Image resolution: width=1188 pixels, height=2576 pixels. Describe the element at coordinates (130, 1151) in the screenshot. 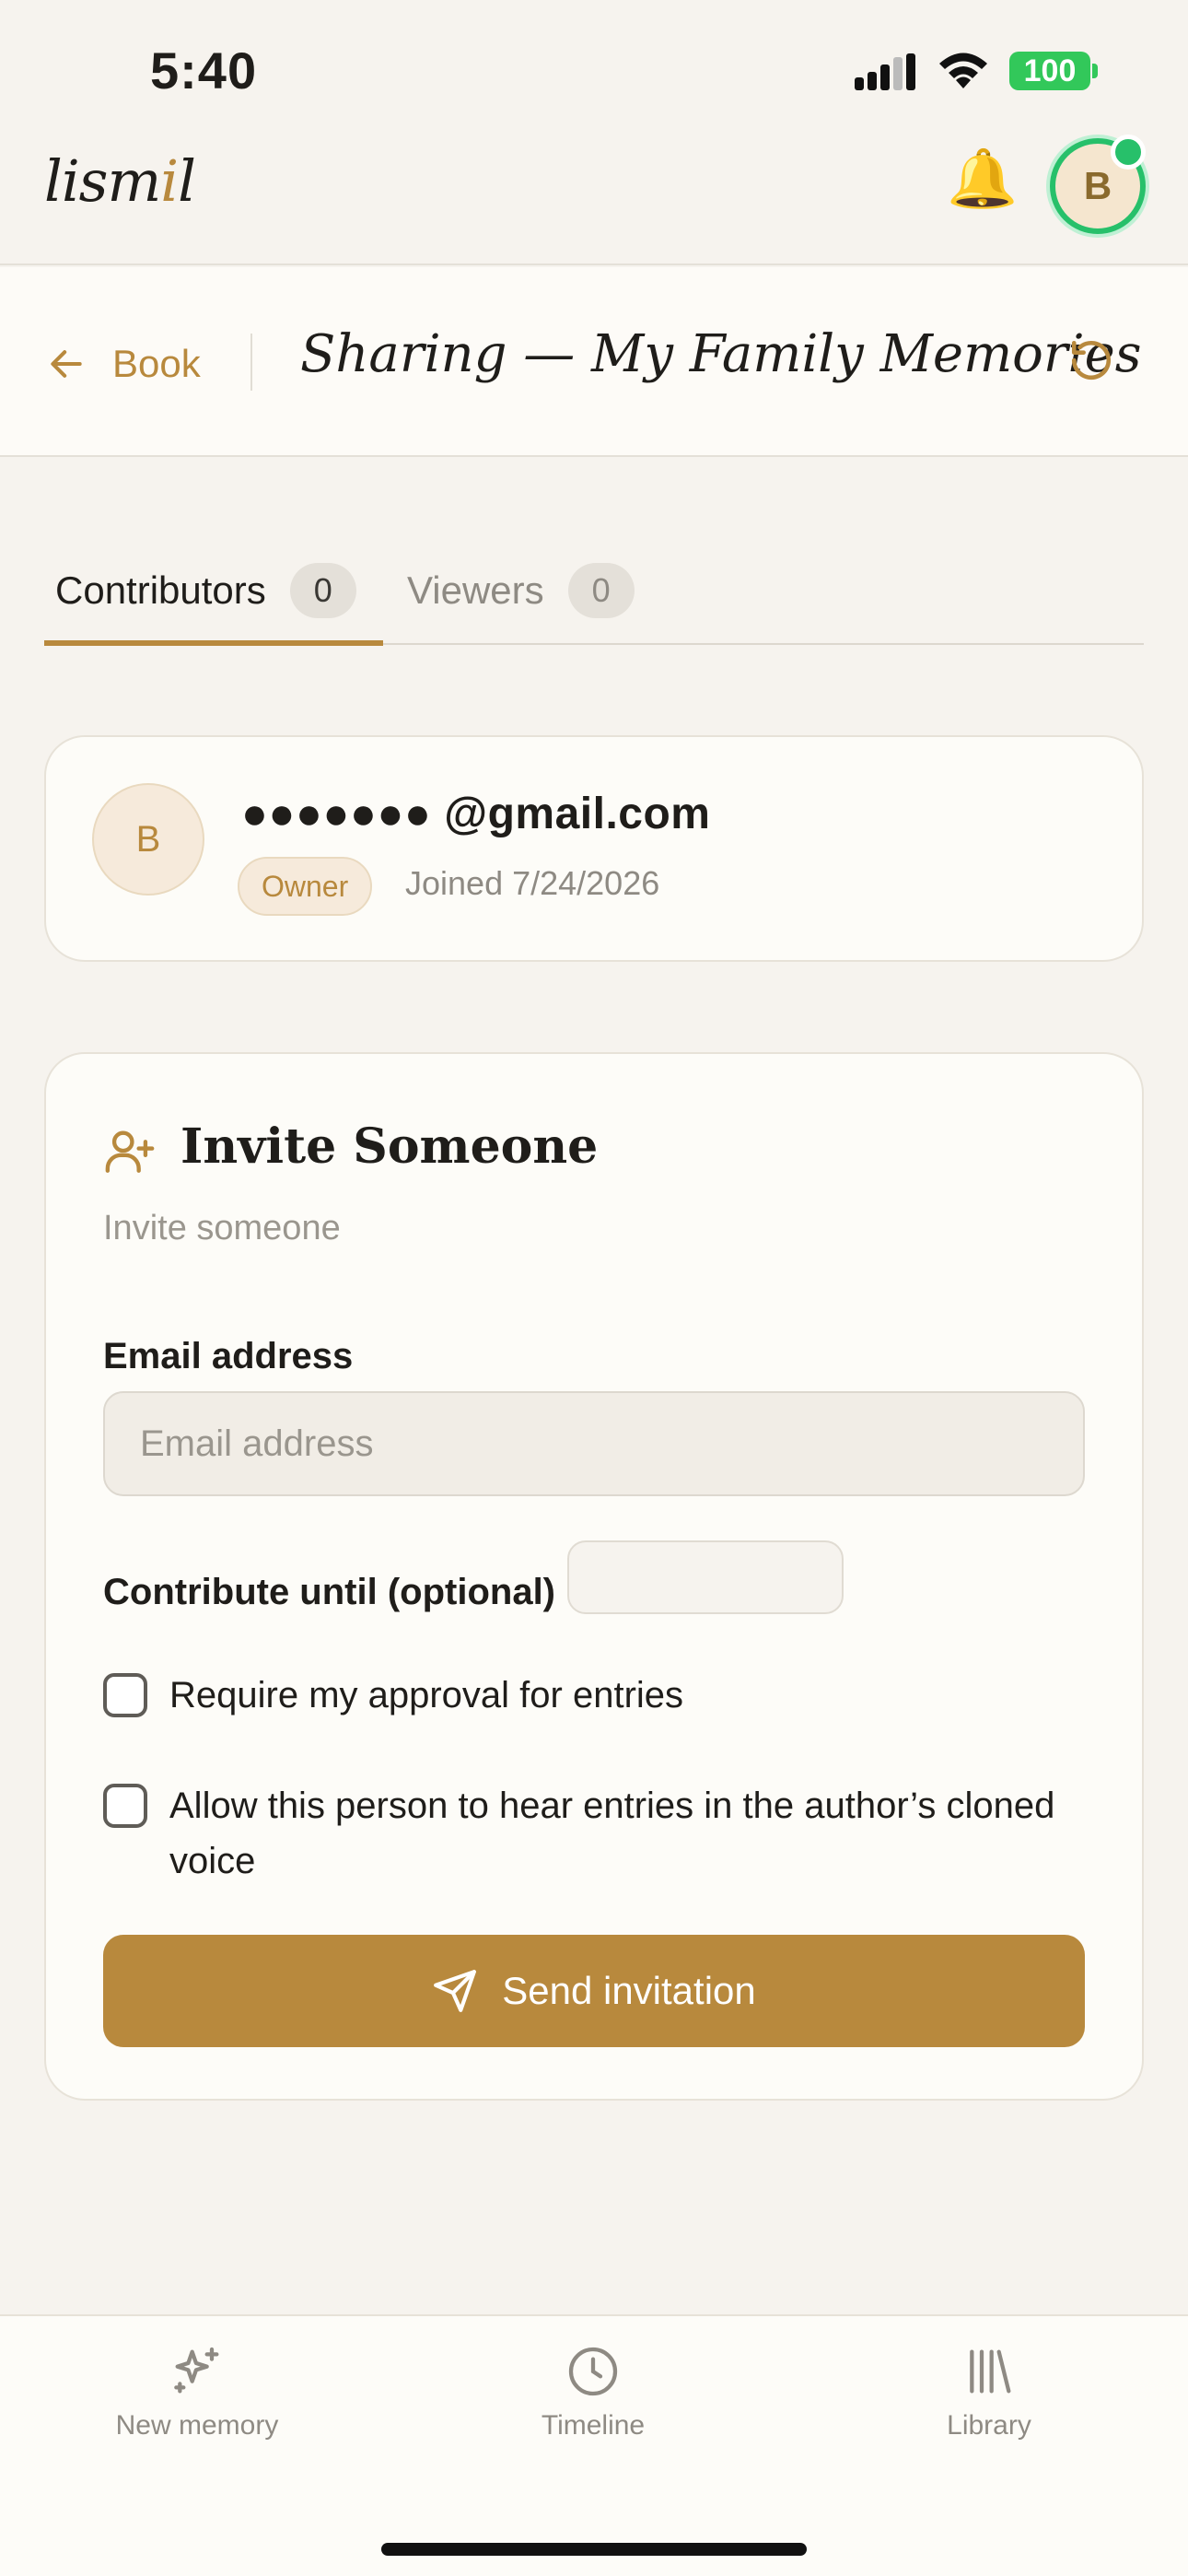

I see `user-plus-icon` at that location.